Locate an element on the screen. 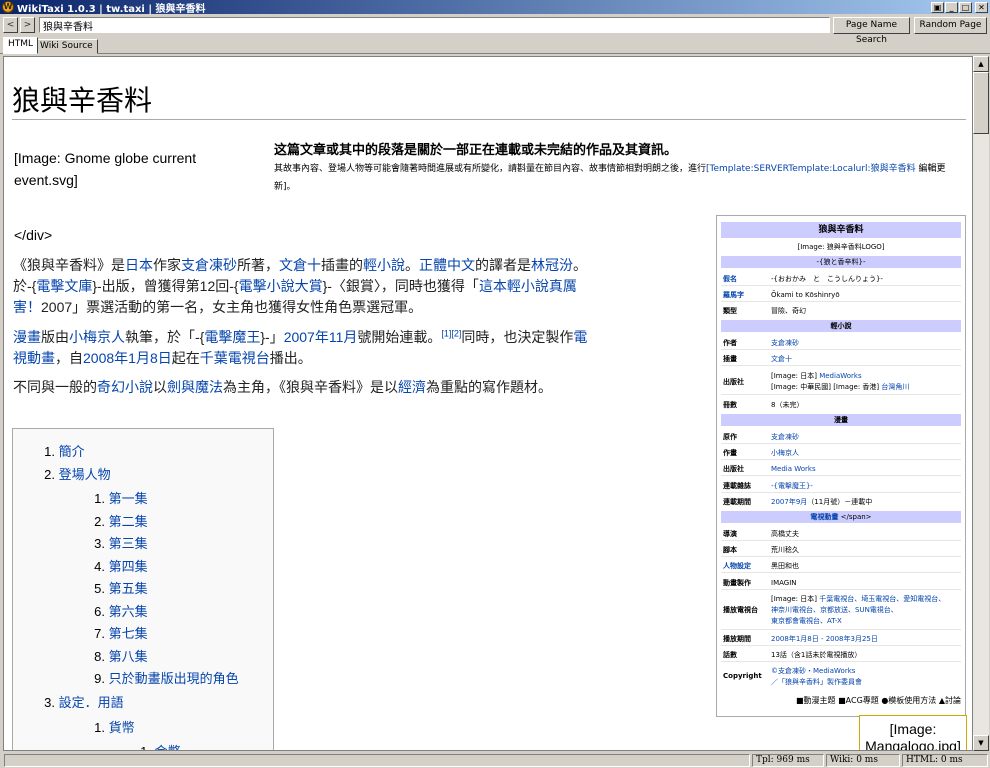 Image resolution: width=990 pixels, height=768 pixels. notice-template-link: [Template:SERVERTemplate:Localurl:狼與辛香料 is located at coordinates (811, 169).